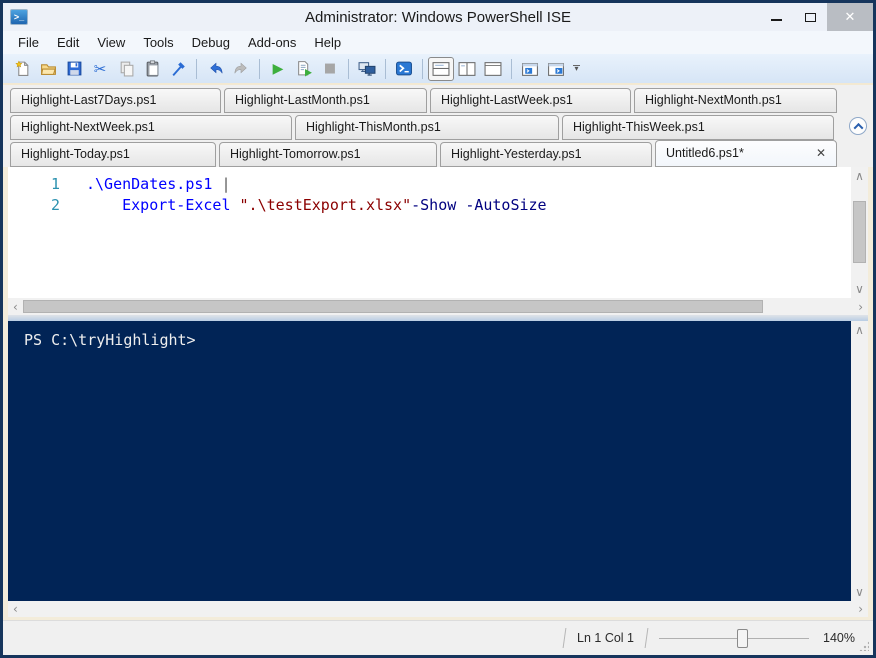  I want to click on tab-highlight-lastweek: Highlight-LastWeek.ps1, so click(530, 100).